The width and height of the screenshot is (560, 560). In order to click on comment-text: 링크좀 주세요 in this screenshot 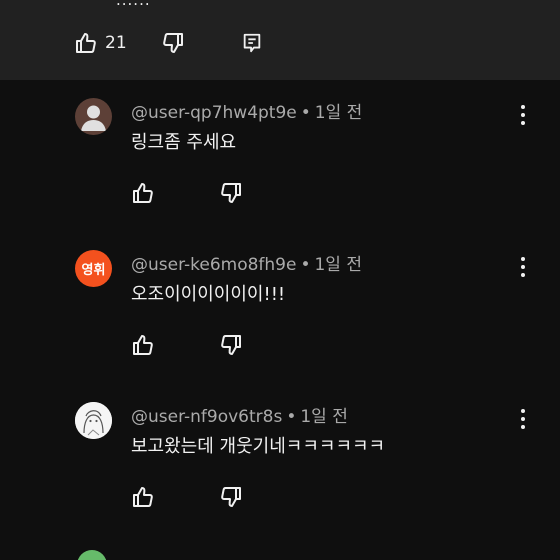, I will do `click(184, 142)`.